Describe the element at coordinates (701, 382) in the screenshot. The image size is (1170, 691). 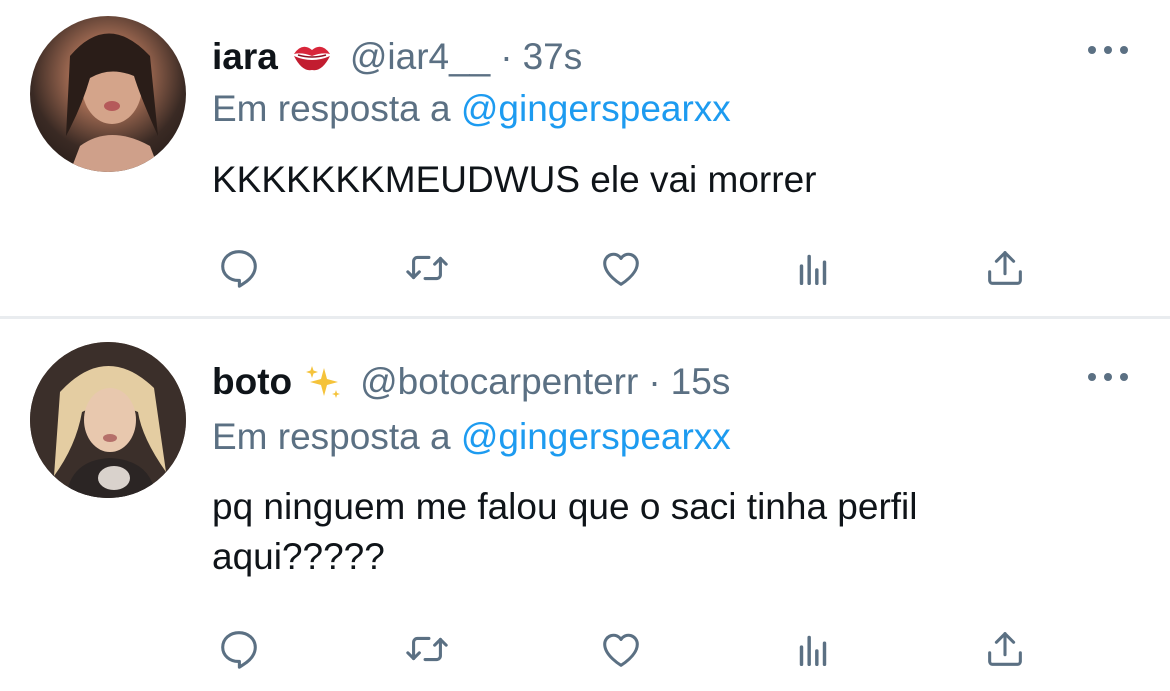
I see `timestamp: 15s` at that location.